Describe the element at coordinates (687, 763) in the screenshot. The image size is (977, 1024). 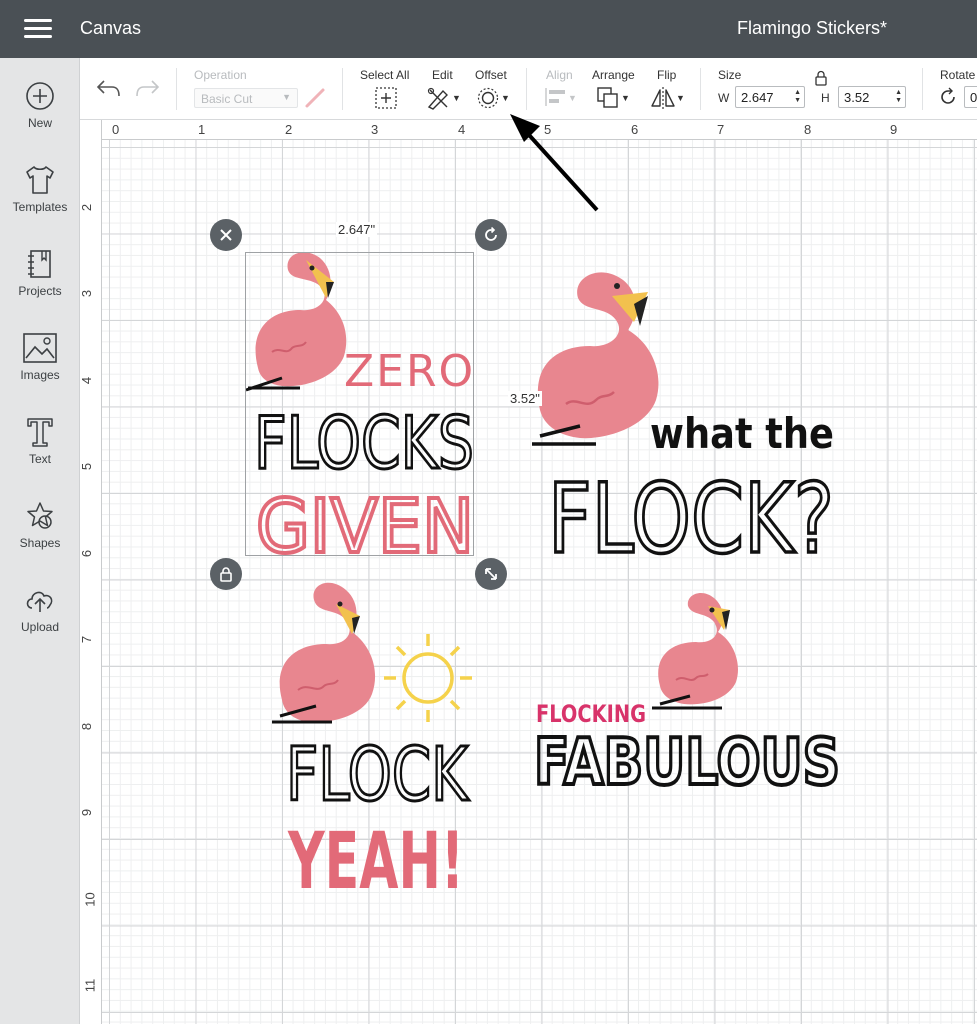
I see `design-text: FABULOUS` at that location.